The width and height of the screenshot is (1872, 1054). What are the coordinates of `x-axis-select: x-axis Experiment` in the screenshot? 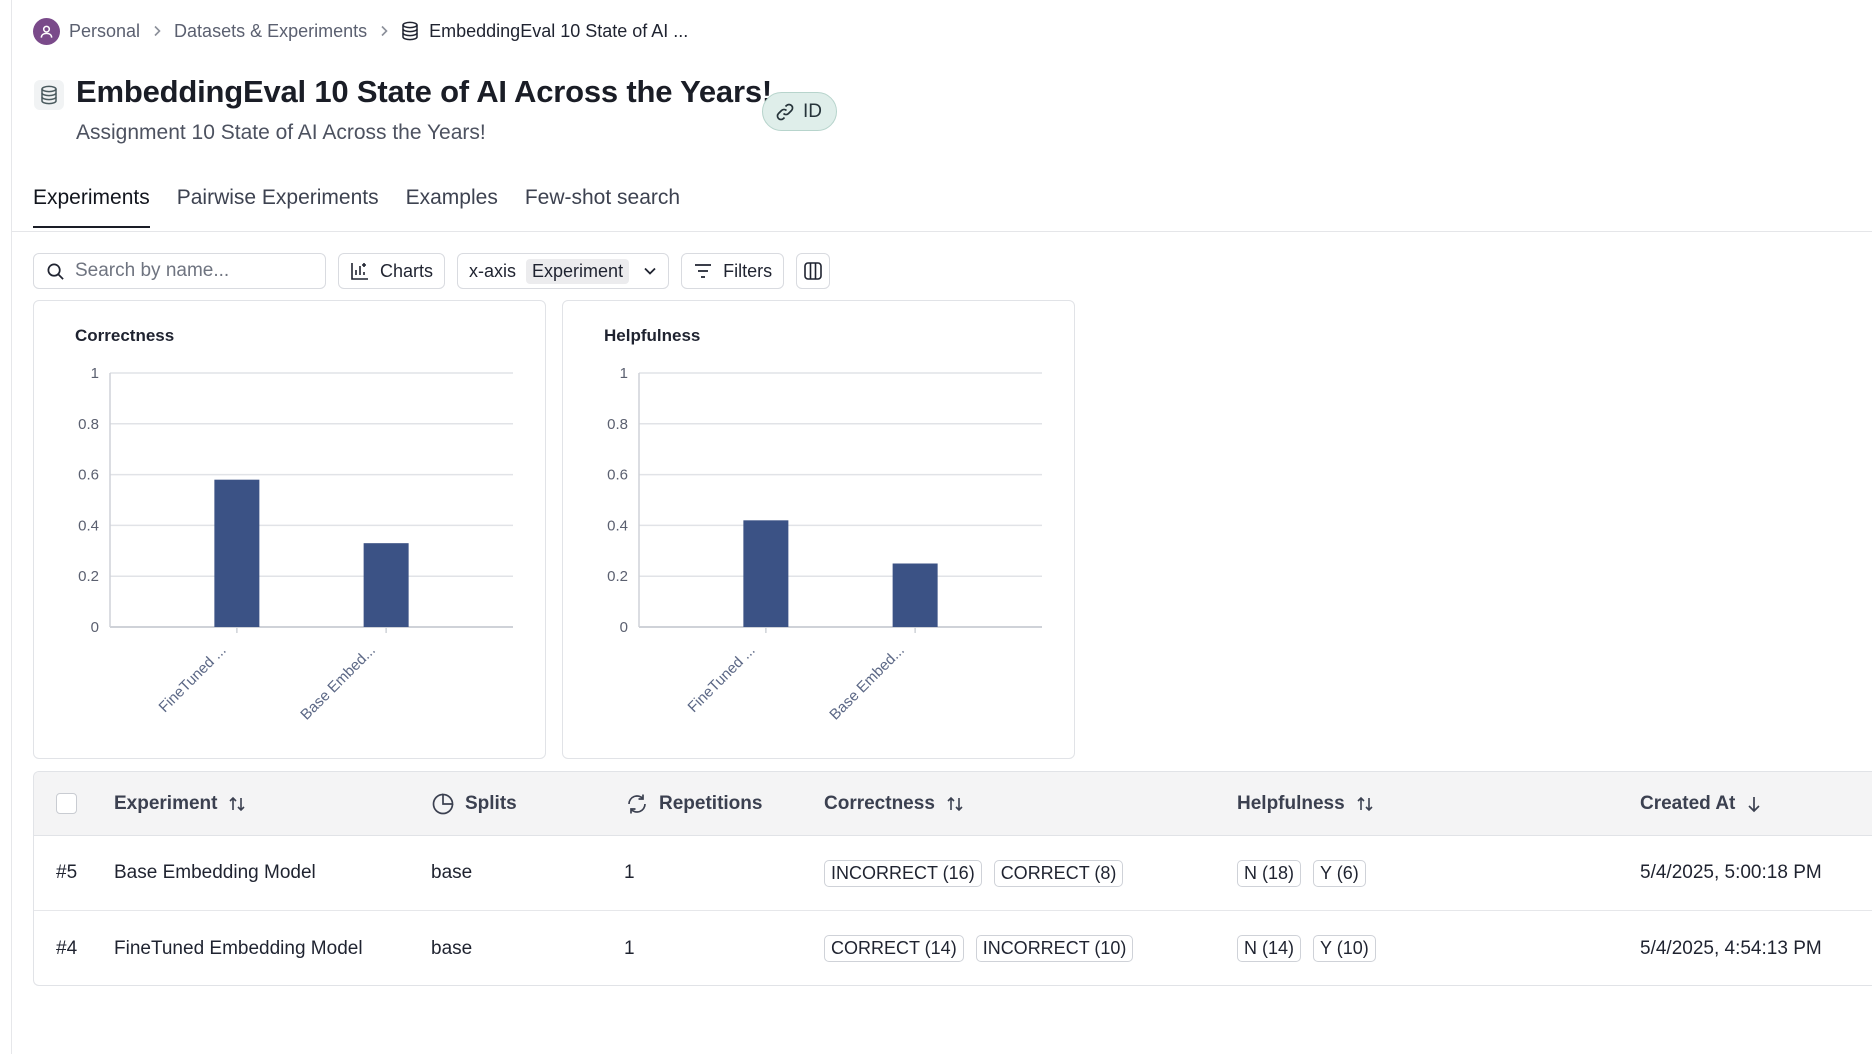 It's located at (563, 271).